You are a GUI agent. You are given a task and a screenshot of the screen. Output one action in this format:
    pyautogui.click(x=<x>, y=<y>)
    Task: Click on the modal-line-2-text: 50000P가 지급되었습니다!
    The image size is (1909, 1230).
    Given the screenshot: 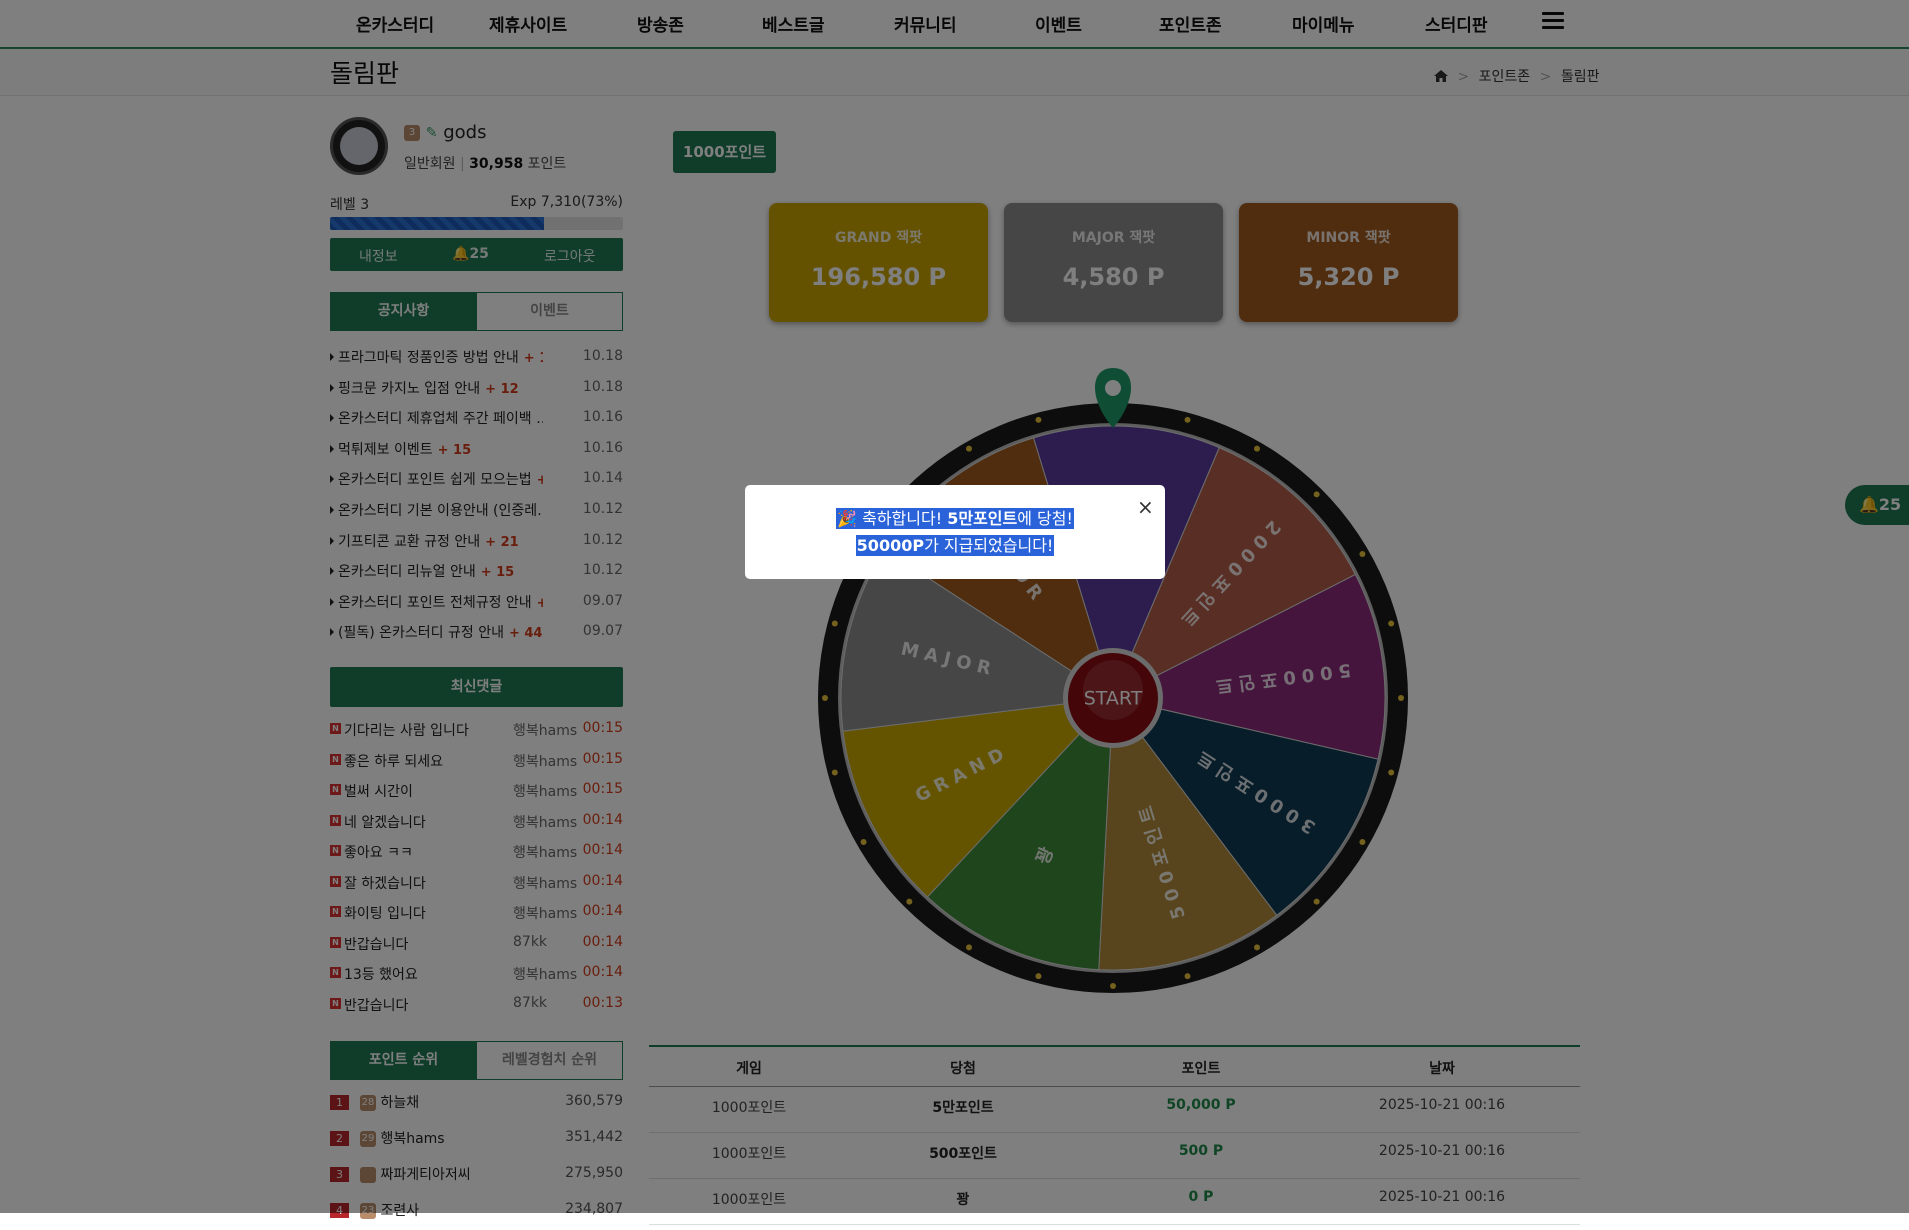 What is the action you would take?
    pyautogui.click(x=955, y=545)
    